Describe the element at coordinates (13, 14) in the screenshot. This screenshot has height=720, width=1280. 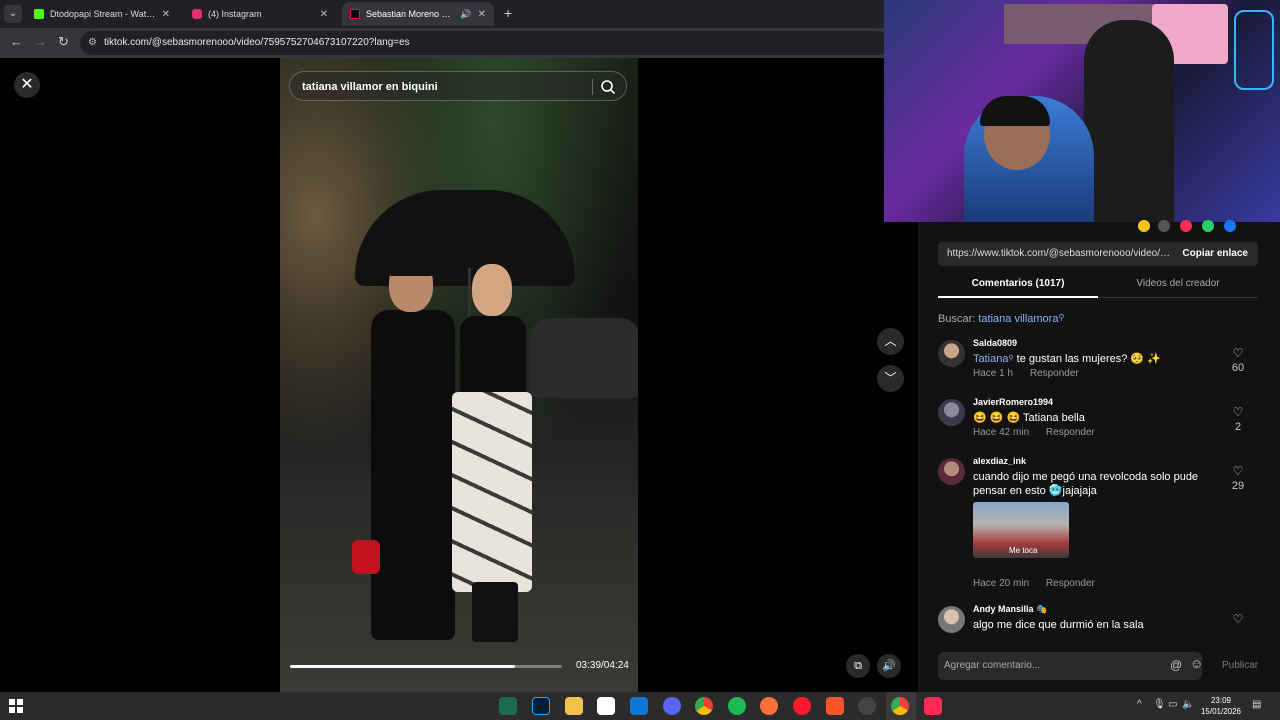
I see `tab-search-icon: ⌄` at that location.